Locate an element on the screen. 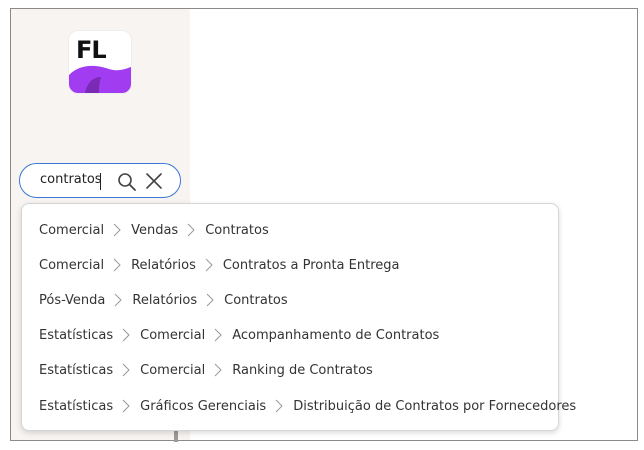 The width and height of the screenshot is (644, 450). app-logo: FL is located at coordinates (100, 62).